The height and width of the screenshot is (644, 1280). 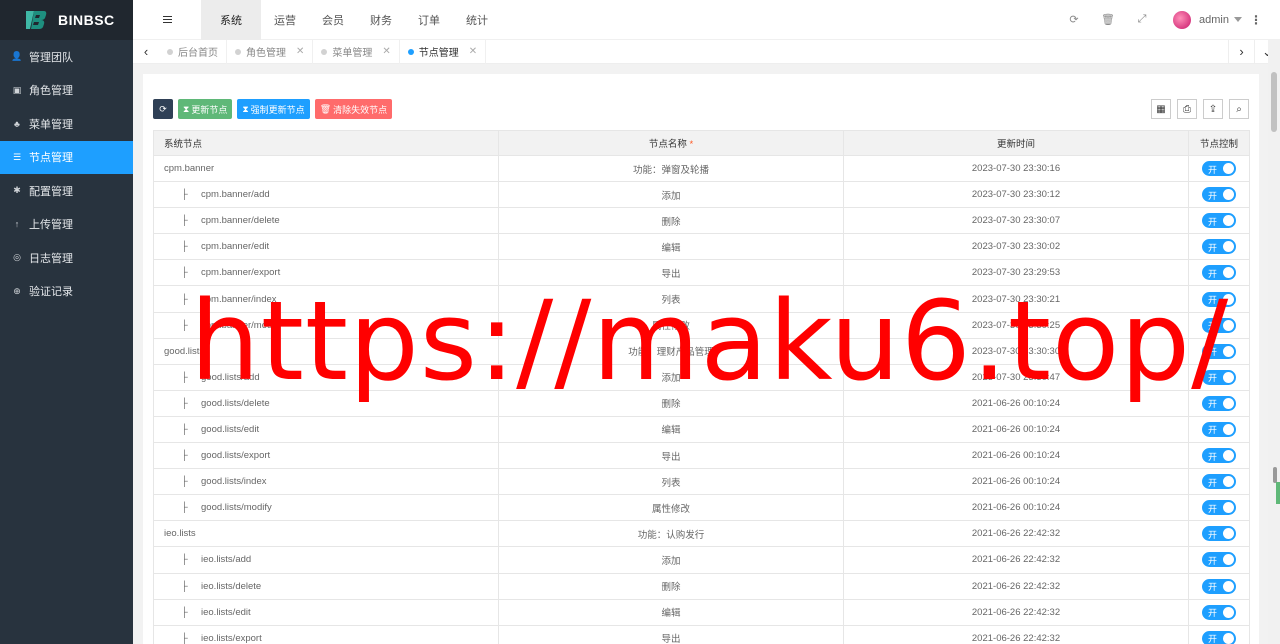 I want to click on tab-scroll-left-button: ‹, so click(x=146, y=52).